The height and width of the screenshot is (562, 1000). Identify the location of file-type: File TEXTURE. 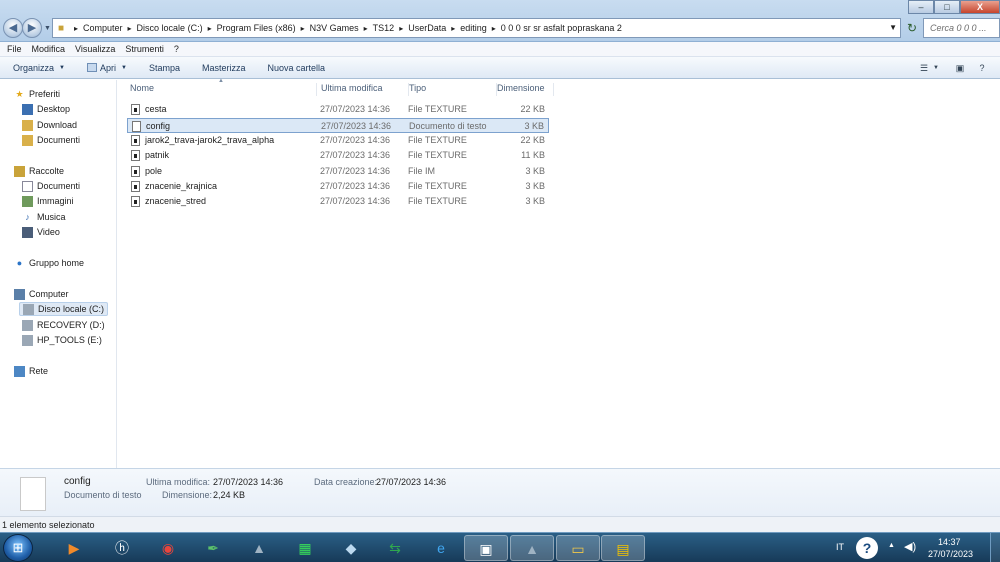
(437, 201).